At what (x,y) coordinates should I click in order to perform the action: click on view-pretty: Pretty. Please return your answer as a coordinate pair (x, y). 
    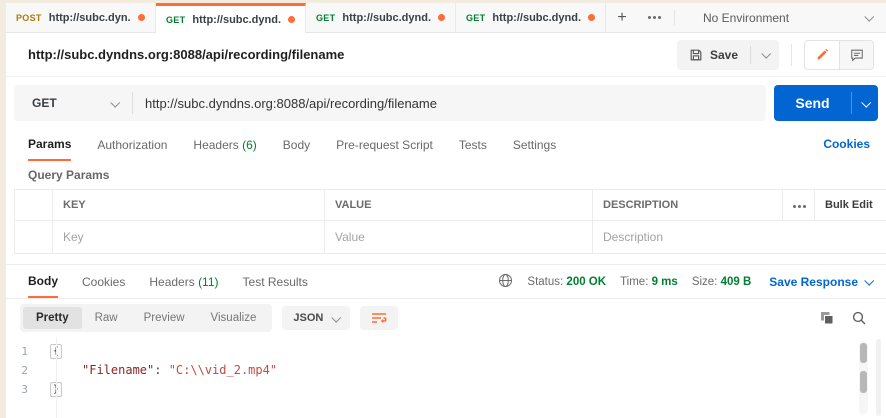
    Looking at the image, I should click on (52, 318).